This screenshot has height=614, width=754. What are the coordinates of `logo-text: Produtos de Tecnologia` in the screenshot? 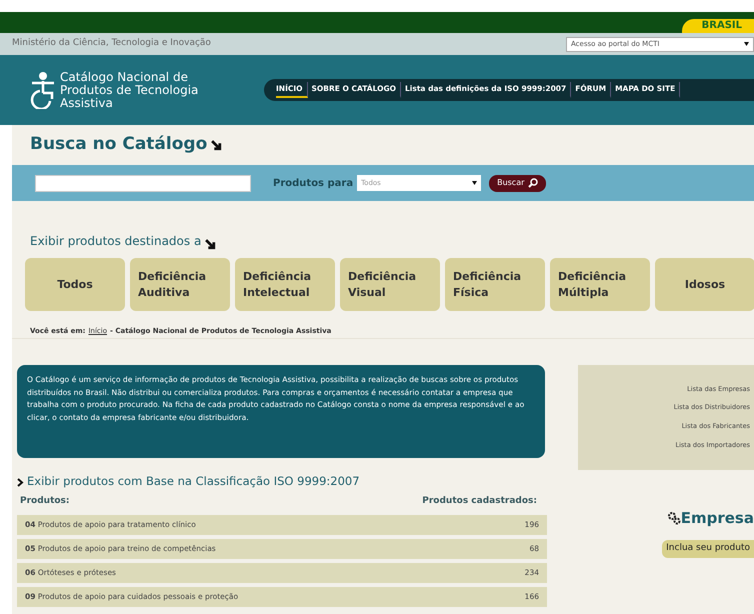 It's located at (130, 90).